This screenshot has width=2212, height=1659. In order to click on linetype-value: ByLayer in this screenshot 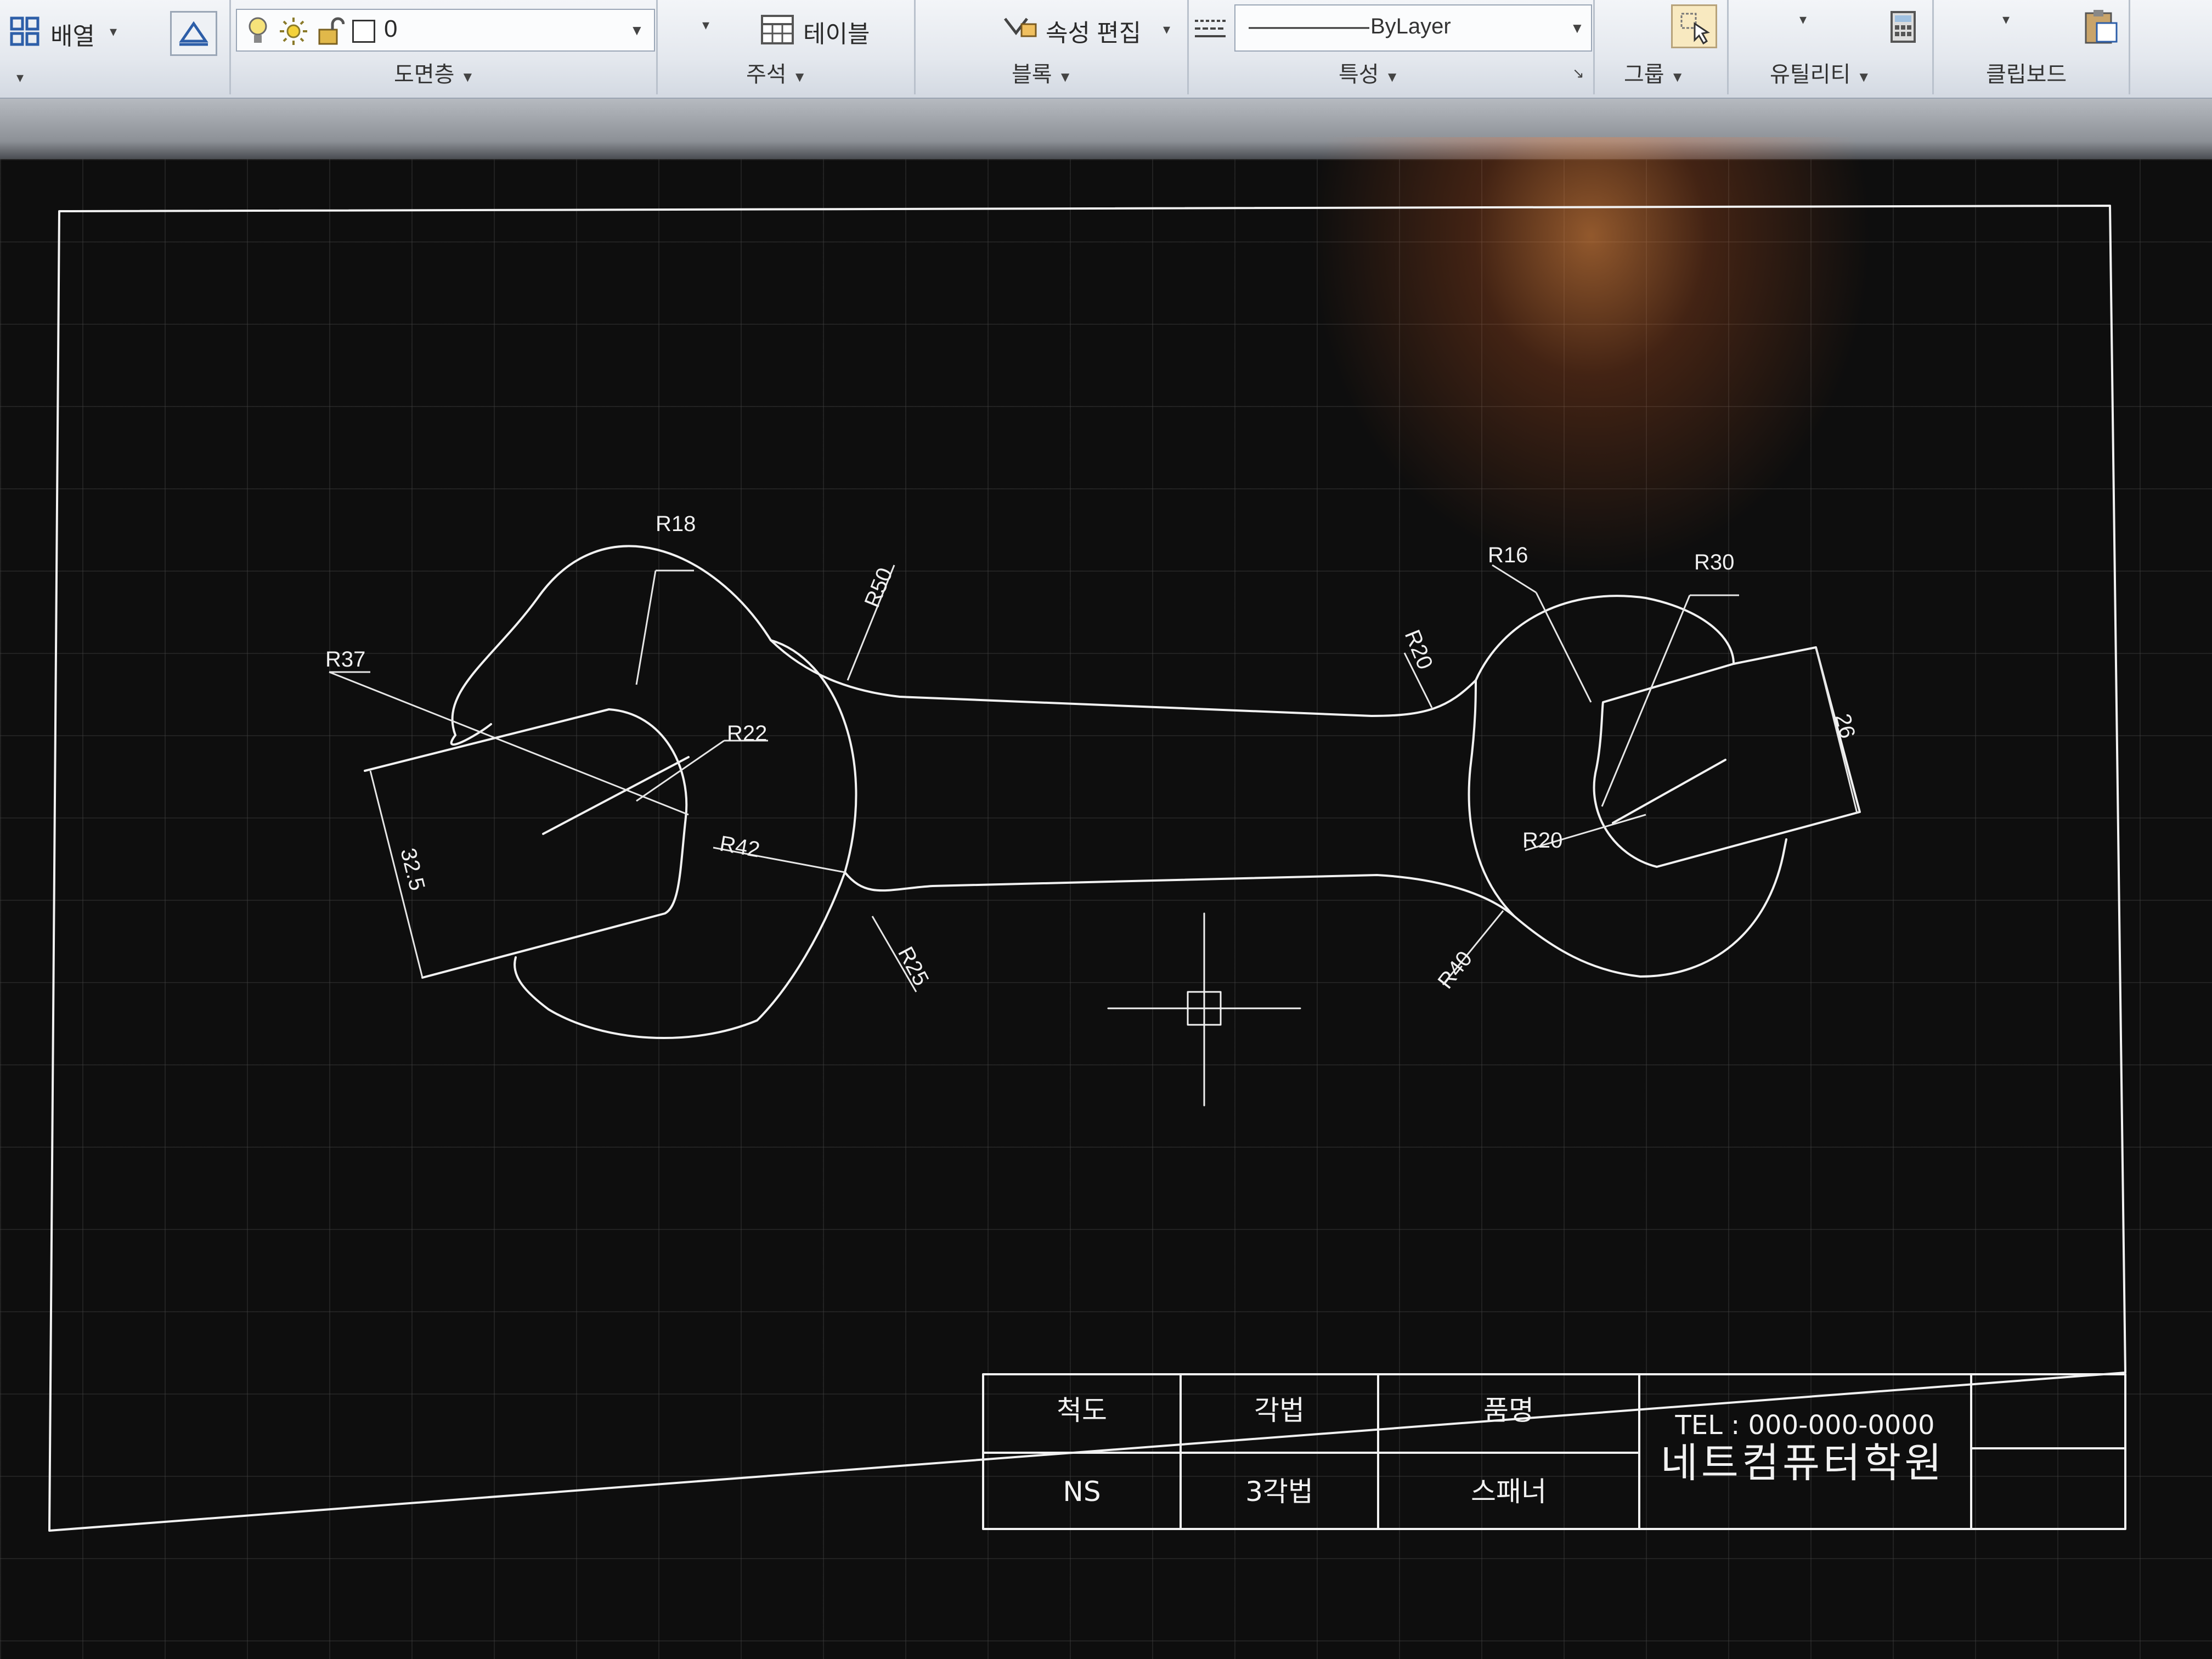, I will do `click(1410, 26)`.